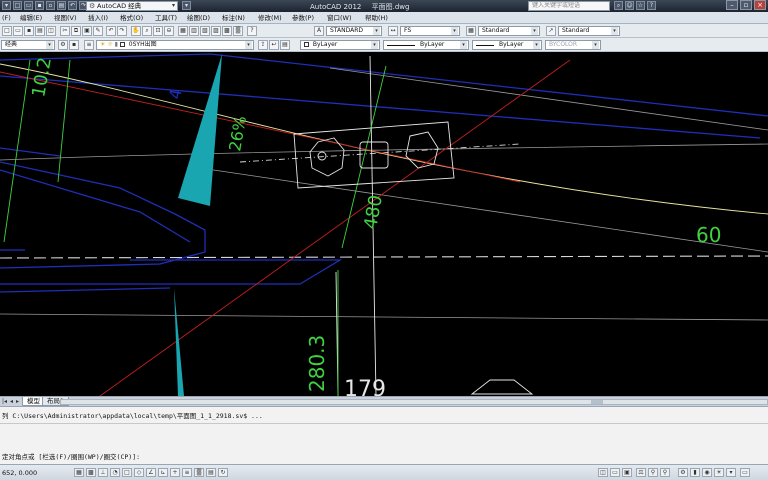 The width and height of the screenshot is (768, 480). What do you see at coordinates (745, 472) in the screenshot?
I see `clean-screen-icon: ▭` at bounding box center [745, 472].